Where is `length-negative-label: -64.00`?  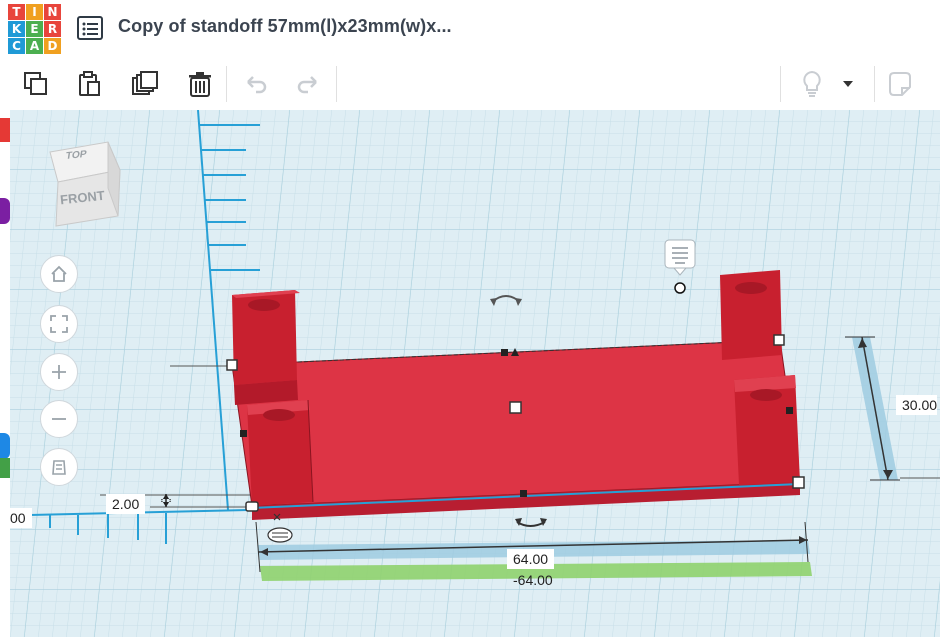
length-negative-label: -64.00 is located at coordinates (533, 580).